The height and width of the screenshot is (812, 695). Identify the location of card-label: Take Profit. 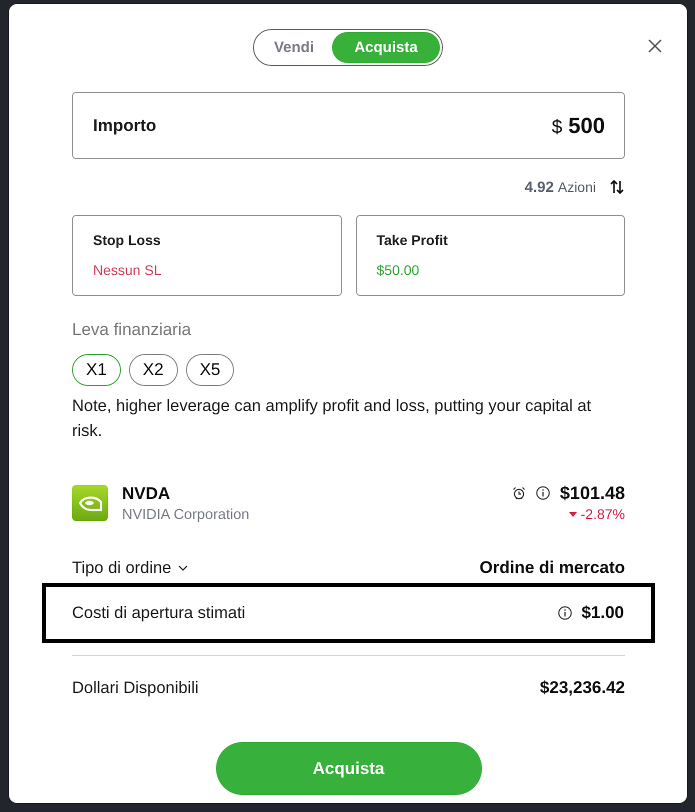
(412, 240).